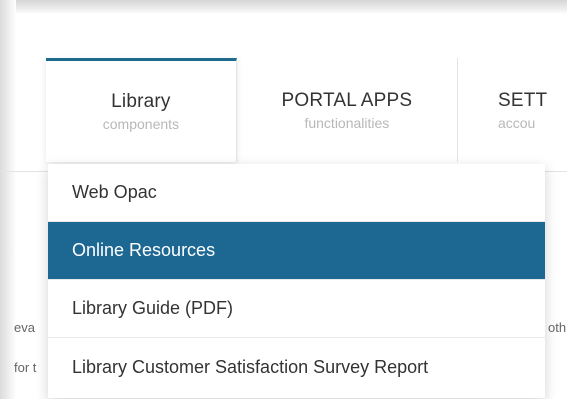  Describe the element at coordinates (522, 100) in the screenshot. I see `tab-settings-title: SETT` at that location.